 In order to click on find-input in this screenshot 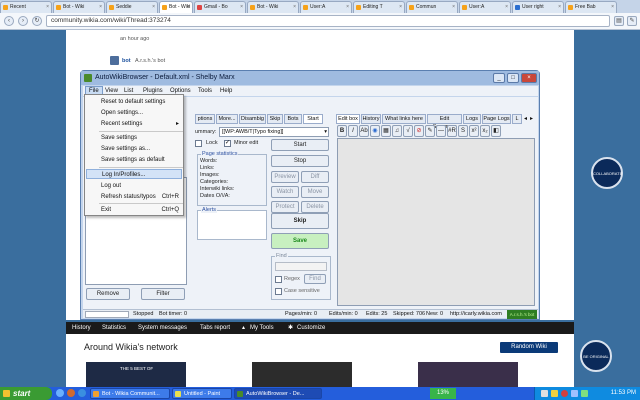, I will do `click(301, 266)`.